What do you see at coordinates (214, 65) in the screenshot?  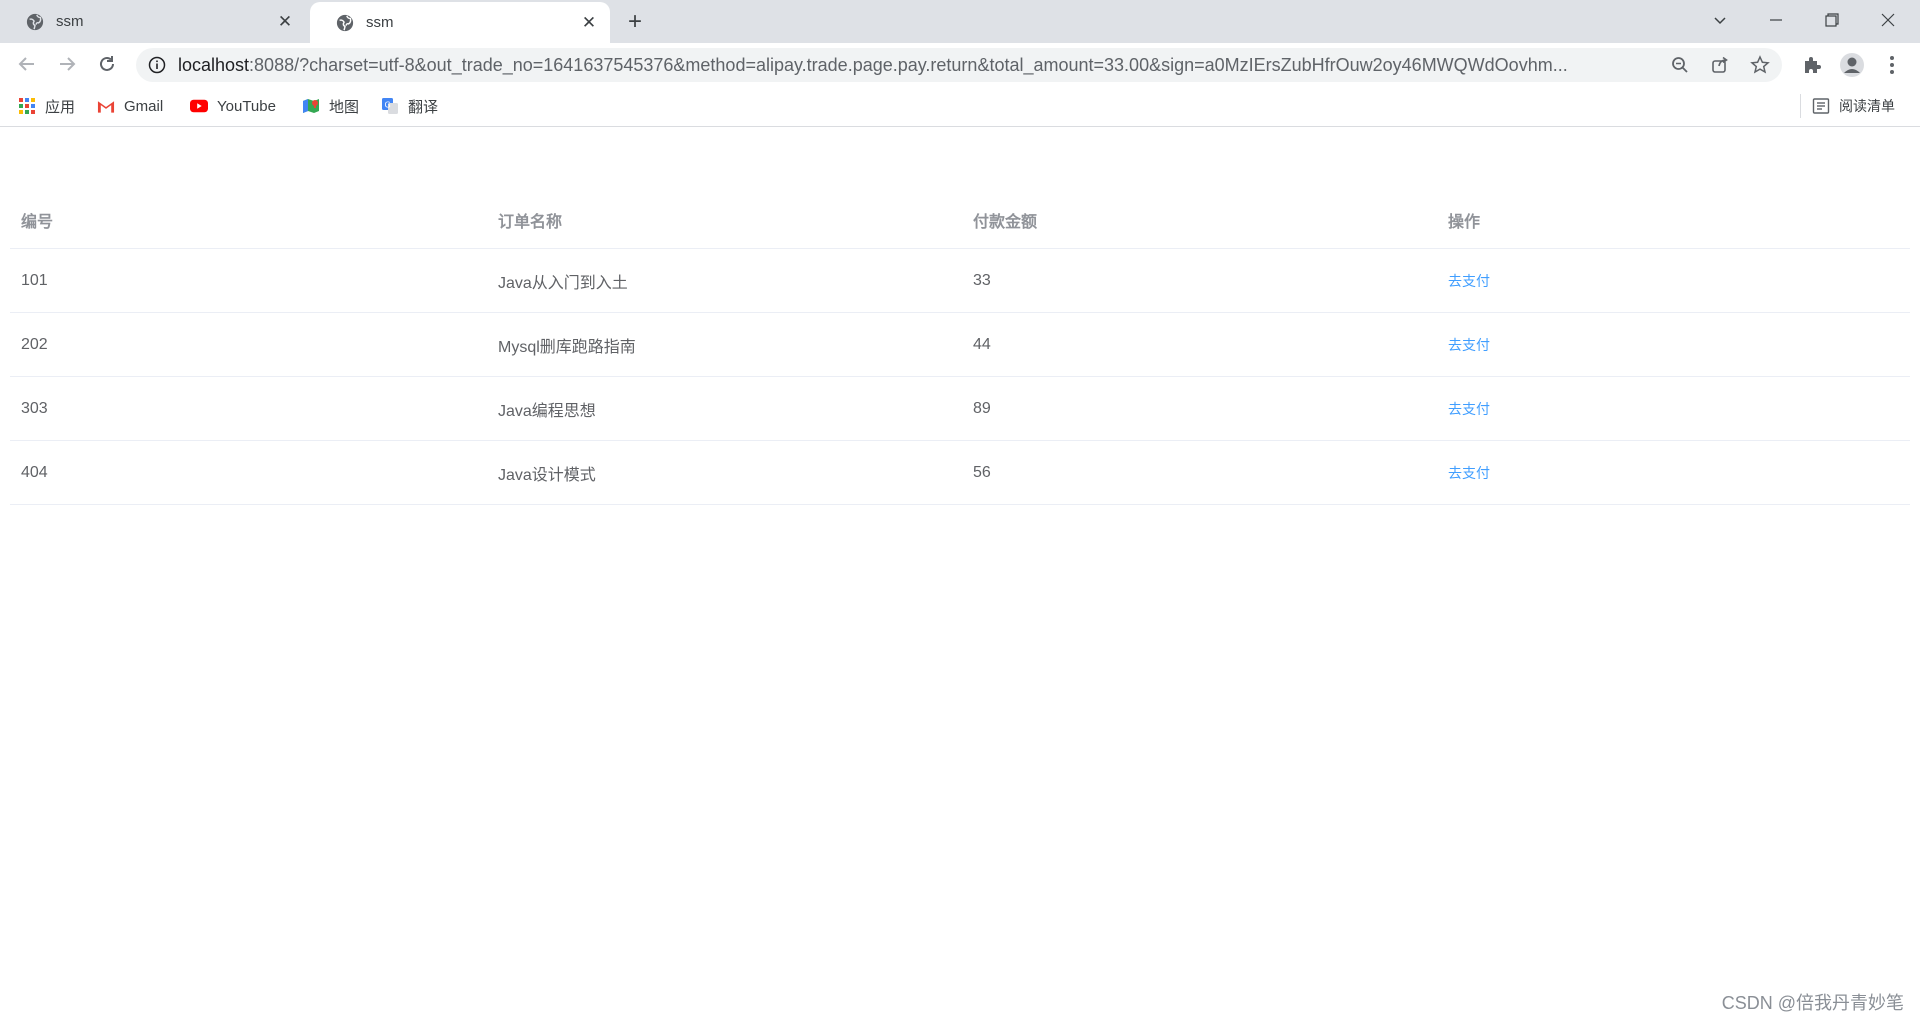 I see `url-host: localhost` at bounding box center [214, 65].